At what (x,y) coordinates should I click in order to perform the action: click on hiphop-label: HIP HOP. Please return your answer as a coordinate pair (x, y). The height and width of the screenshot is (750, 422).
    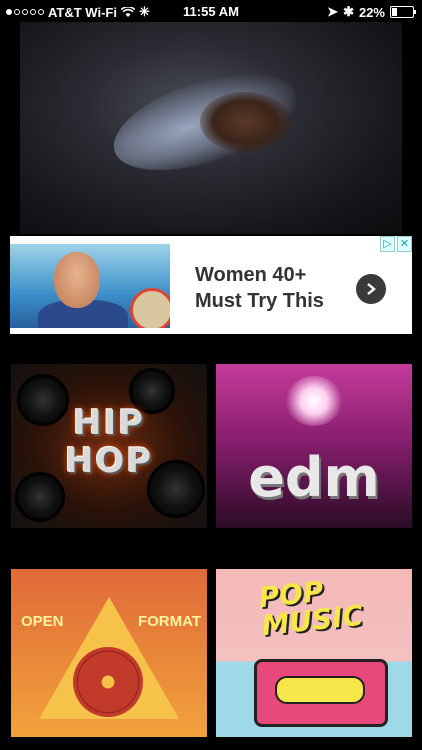
    Looking at the image, I should click on (109, 442).